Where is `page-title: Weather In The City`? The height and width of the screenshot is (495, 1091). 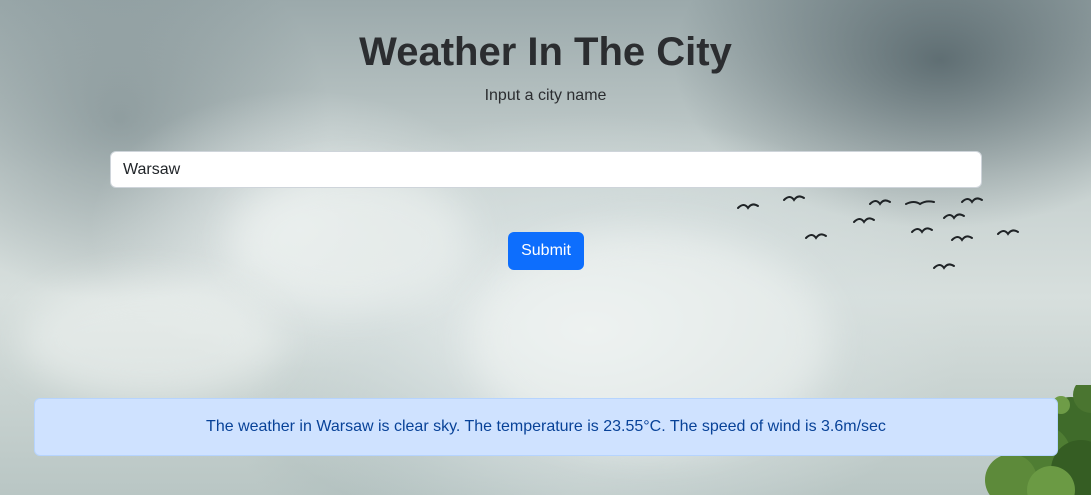 page-title: Weather In The City is located at coordinates (545, 52).